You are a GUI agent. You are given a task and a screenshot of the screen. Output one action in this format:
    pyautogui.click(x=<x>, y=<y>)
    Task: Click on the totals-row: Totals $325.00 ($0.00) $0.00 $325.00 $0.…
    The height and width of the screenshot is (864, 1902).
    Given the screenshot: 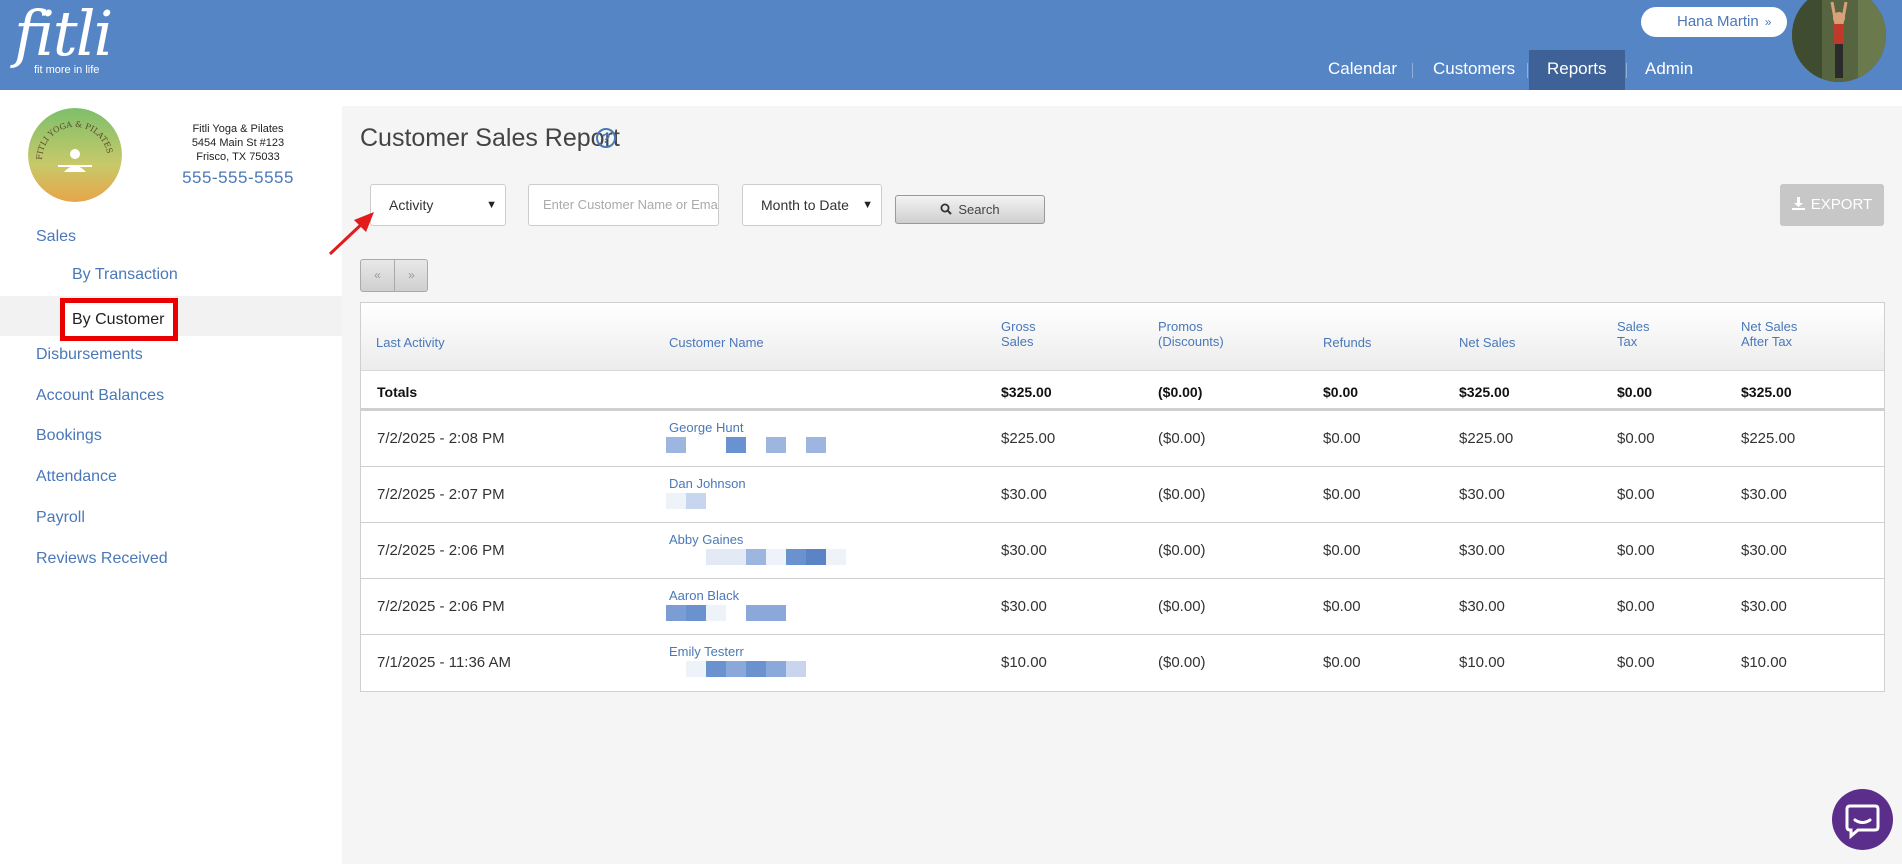 What is the action you would take?
    pyautogui.click(x=1122, y=391)
    